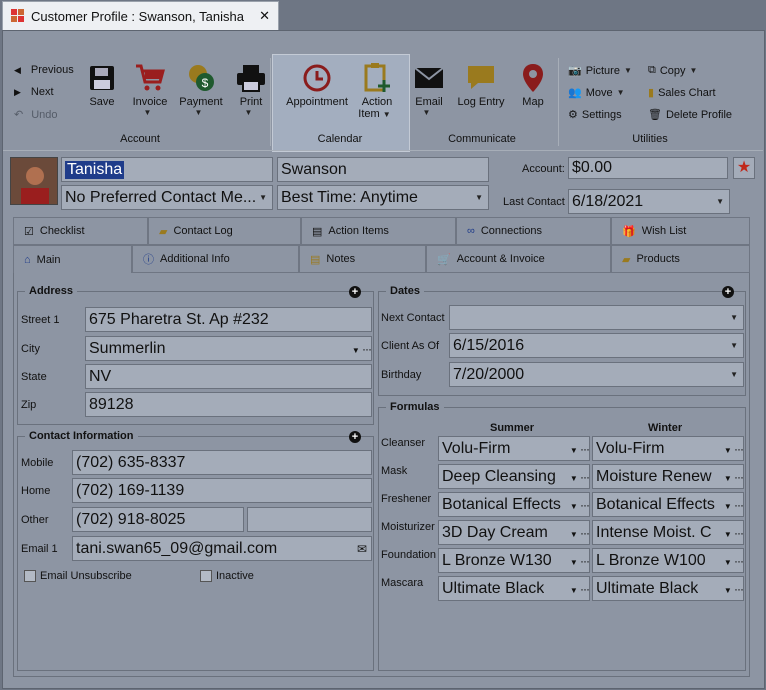 This screenshot has height=690, width=766. What do you see at coordinates (317, 84) in the screenshot?
I see `appointment-button: Appointment` at bounding box center [317, 84].